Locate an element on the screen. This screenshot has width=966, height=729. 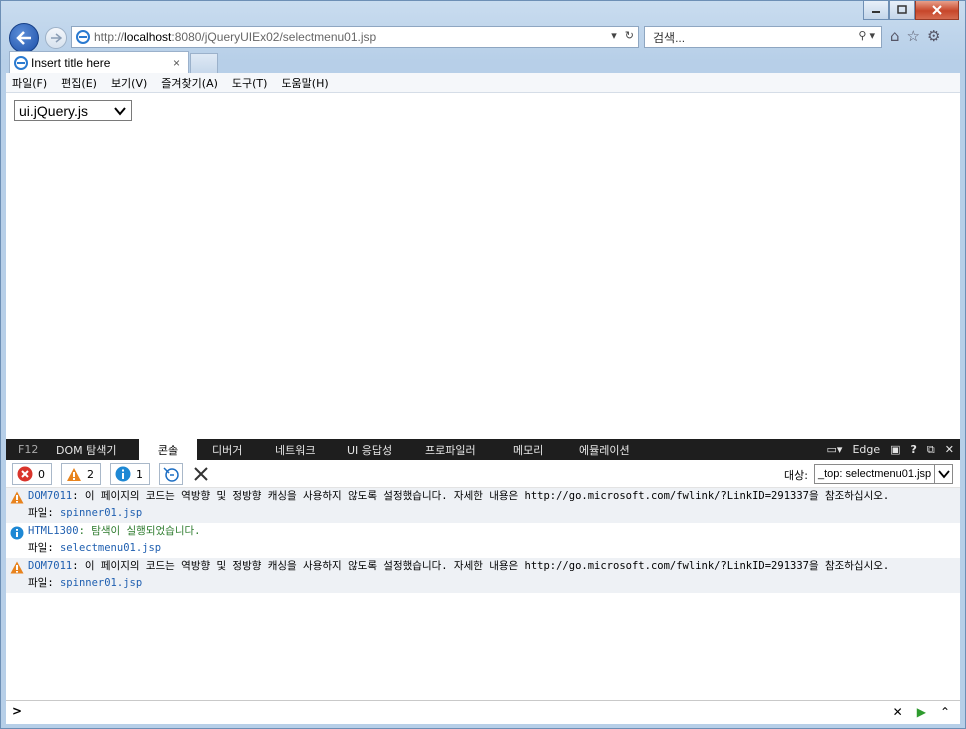
run-icon: ▶ is located at coordinates (921, 712).